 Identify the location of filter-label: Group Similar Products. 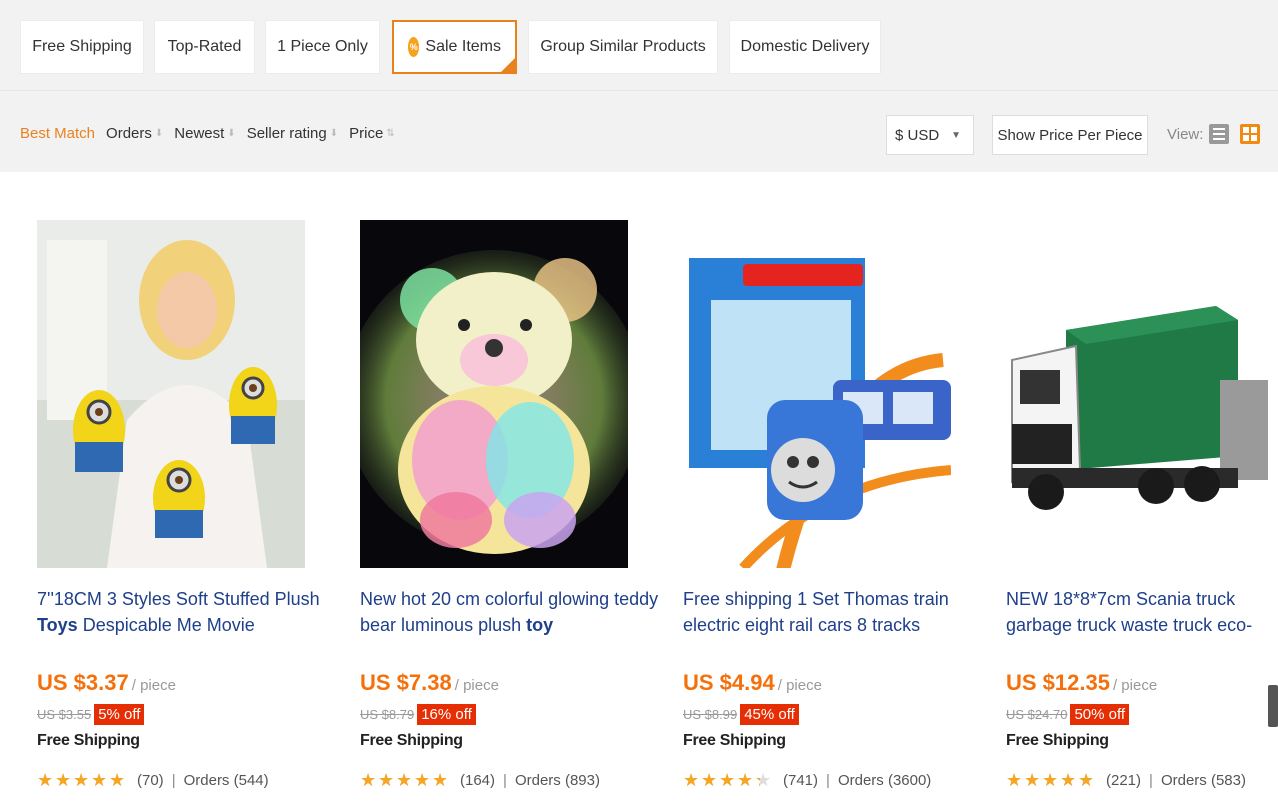
(623, 46).